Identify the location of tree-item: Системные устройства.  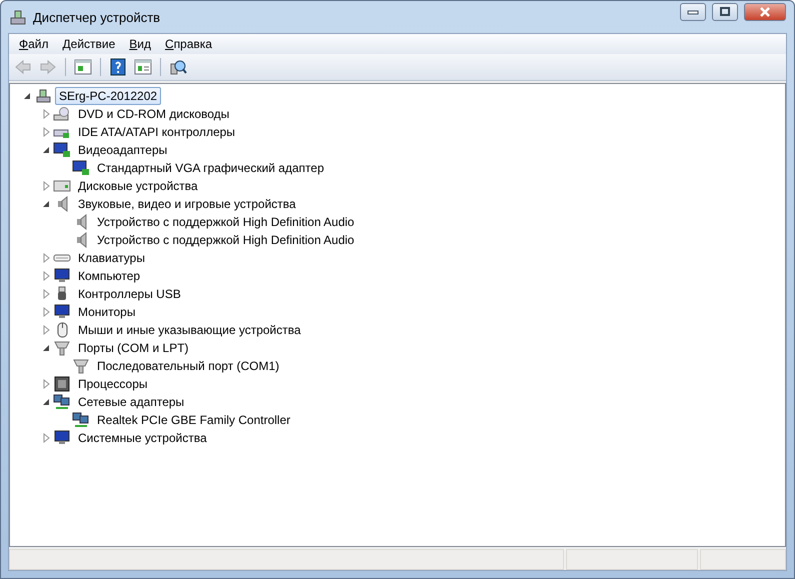
(142, 438).